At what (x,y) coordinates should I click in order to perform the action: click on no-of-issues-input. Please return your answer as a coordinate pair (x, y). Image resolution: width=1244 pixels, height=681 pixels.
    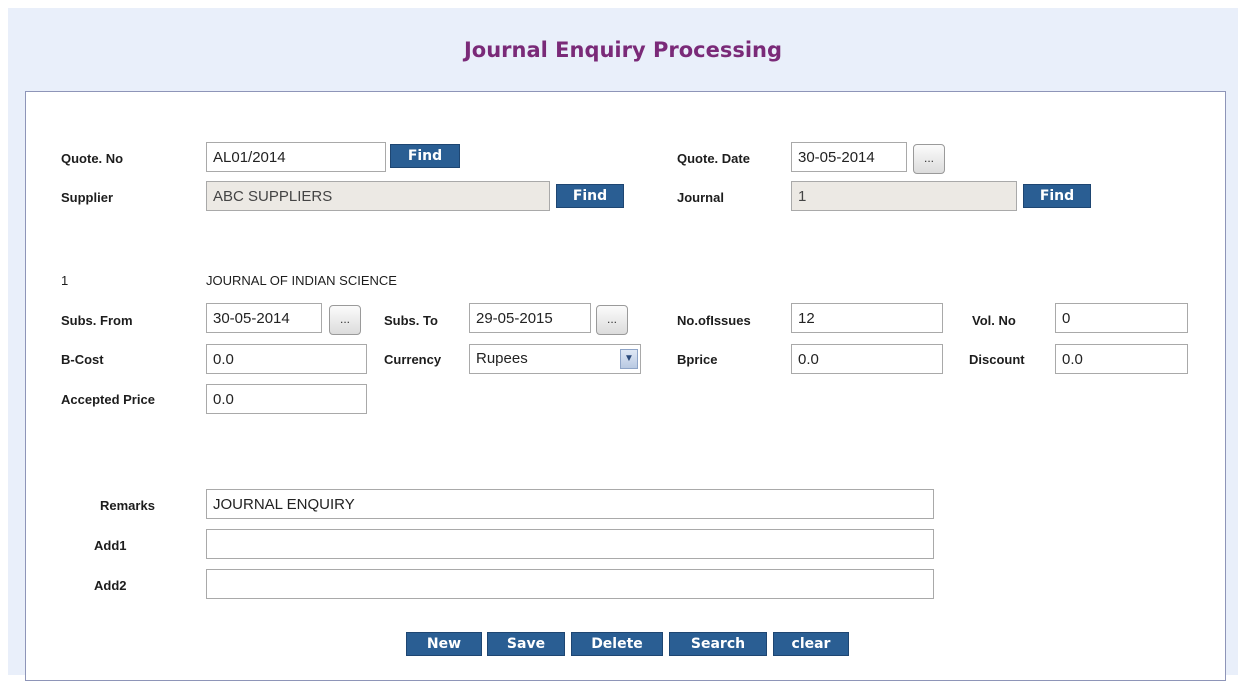
    Looking at the image, I should click on (867, 318).